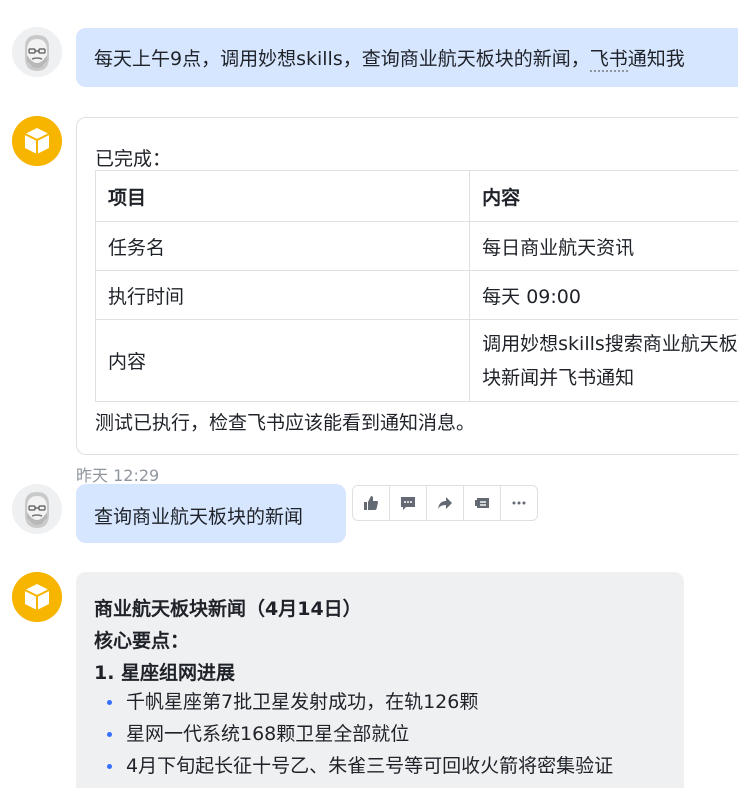 The height and width of the screenshot is (788, 738). I want to click on section-heading: 1. 星座组网进展, so click(165, 673).